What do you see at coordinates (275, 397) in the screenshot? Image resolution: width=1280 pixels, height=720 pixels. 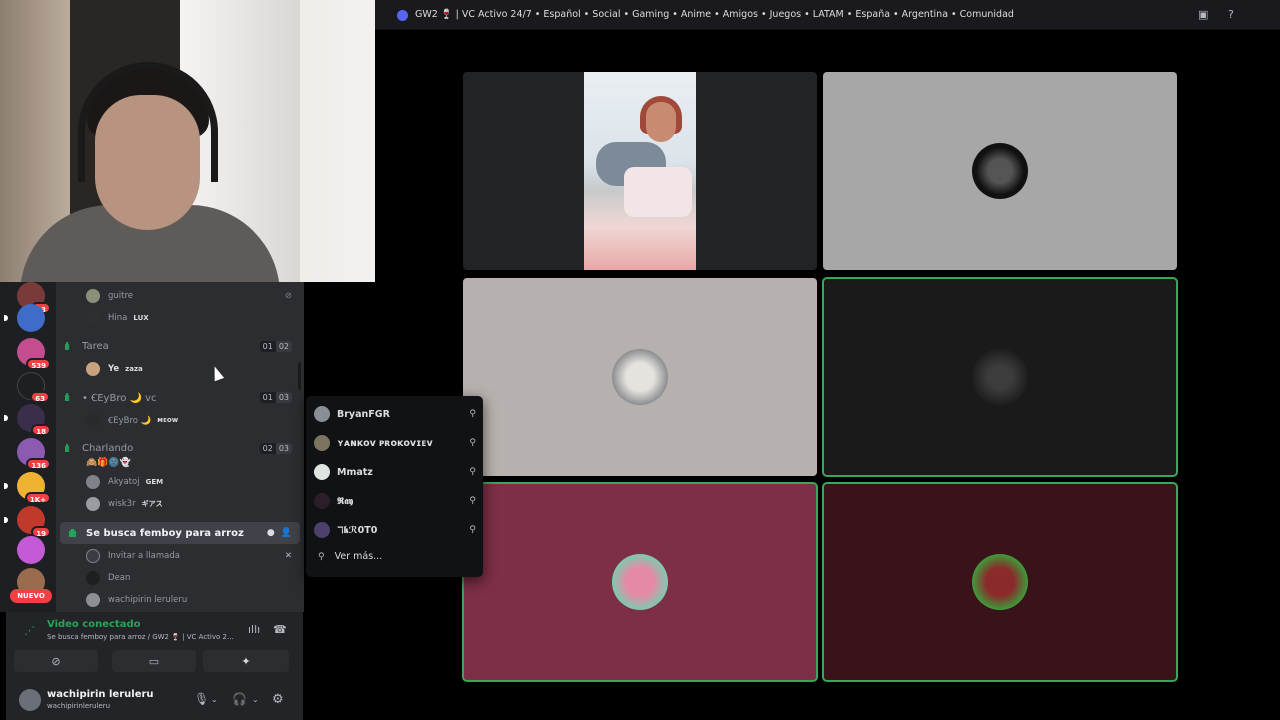 I see `user-count: 01 03` at bounding box center [275, 397].